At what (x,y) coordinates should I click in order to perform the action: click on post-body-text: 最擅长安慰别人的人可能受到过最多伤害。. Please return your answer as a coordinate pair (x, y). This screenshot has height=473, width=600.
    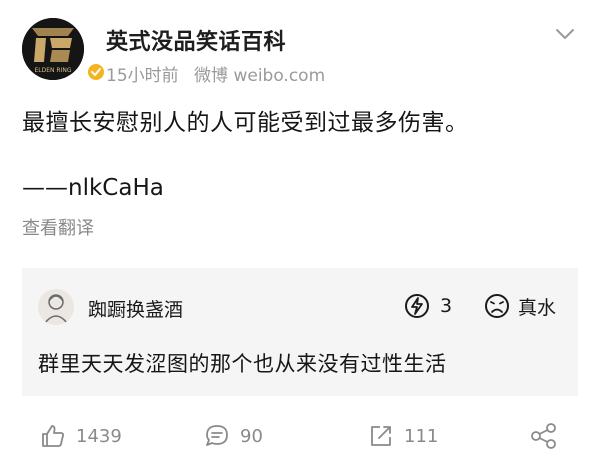
    Looking at the image, I should click on (245, 123).